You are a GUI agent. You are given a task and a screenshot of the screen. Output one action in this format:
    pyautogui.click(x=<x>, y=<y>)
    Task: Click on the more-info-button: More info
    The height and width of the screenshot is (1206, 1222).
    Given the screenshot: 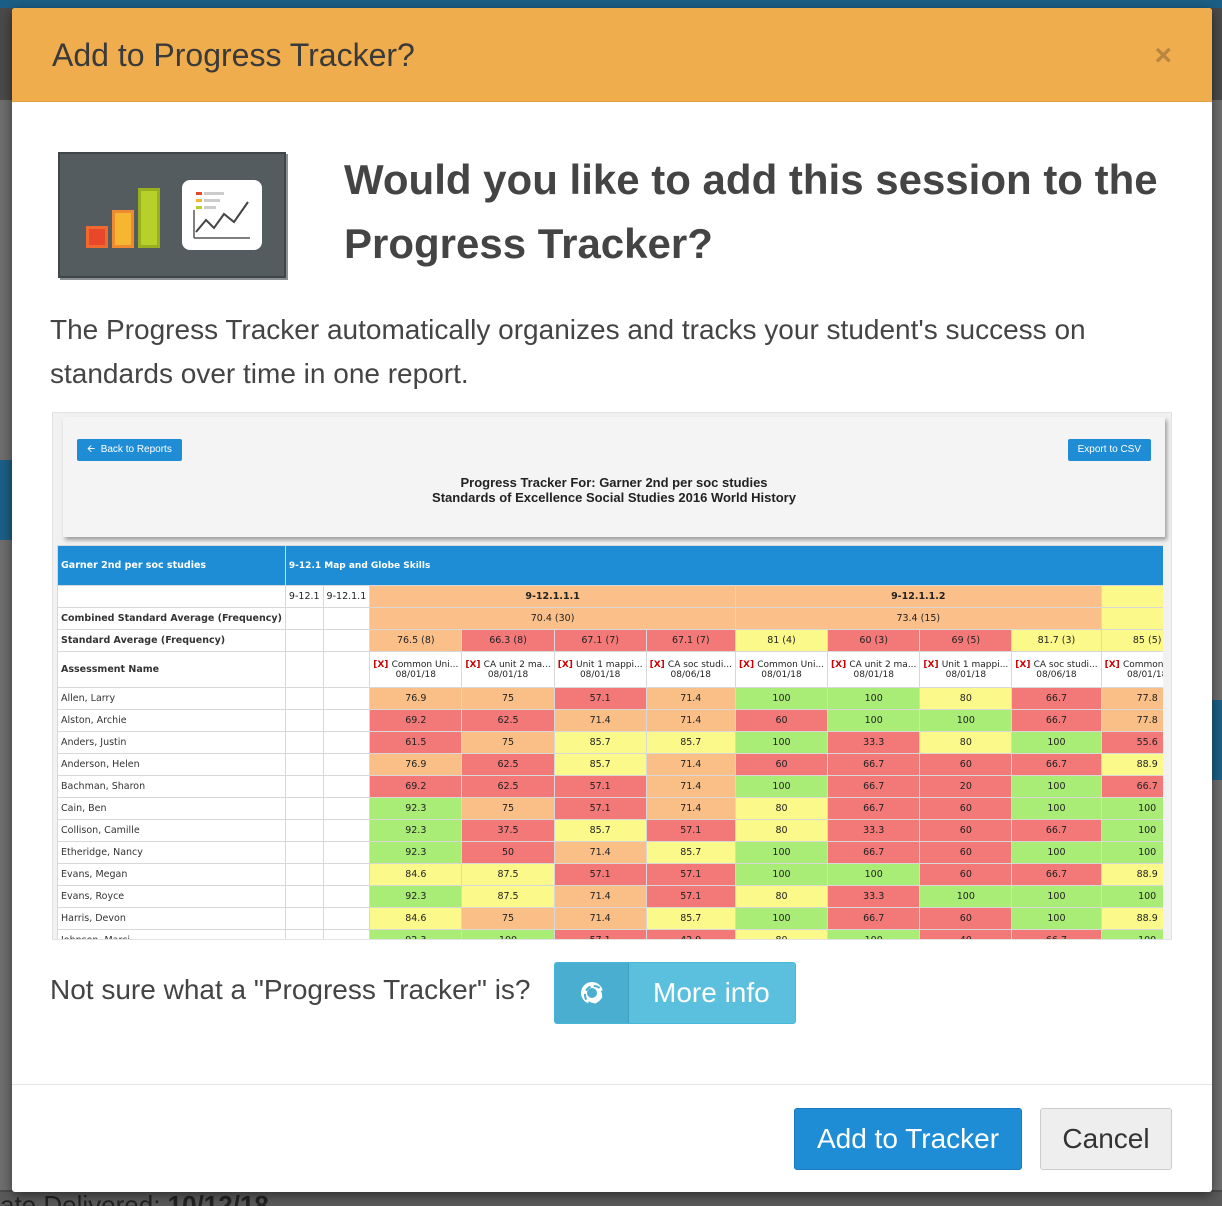 What is the action you would take?
    pyautogui.click(x=675, y=993)
    